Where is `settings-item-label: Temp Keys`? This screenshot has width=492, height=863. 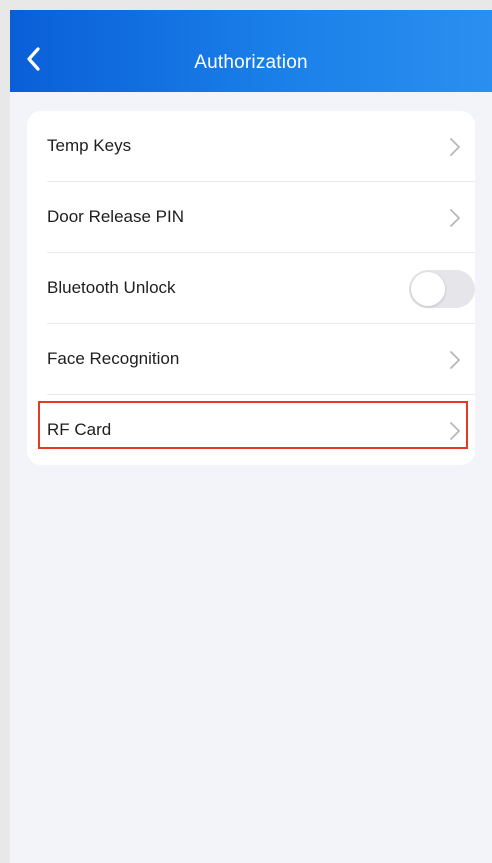
settings-item-label: Temp Keys is located at coordinates (89, 145).